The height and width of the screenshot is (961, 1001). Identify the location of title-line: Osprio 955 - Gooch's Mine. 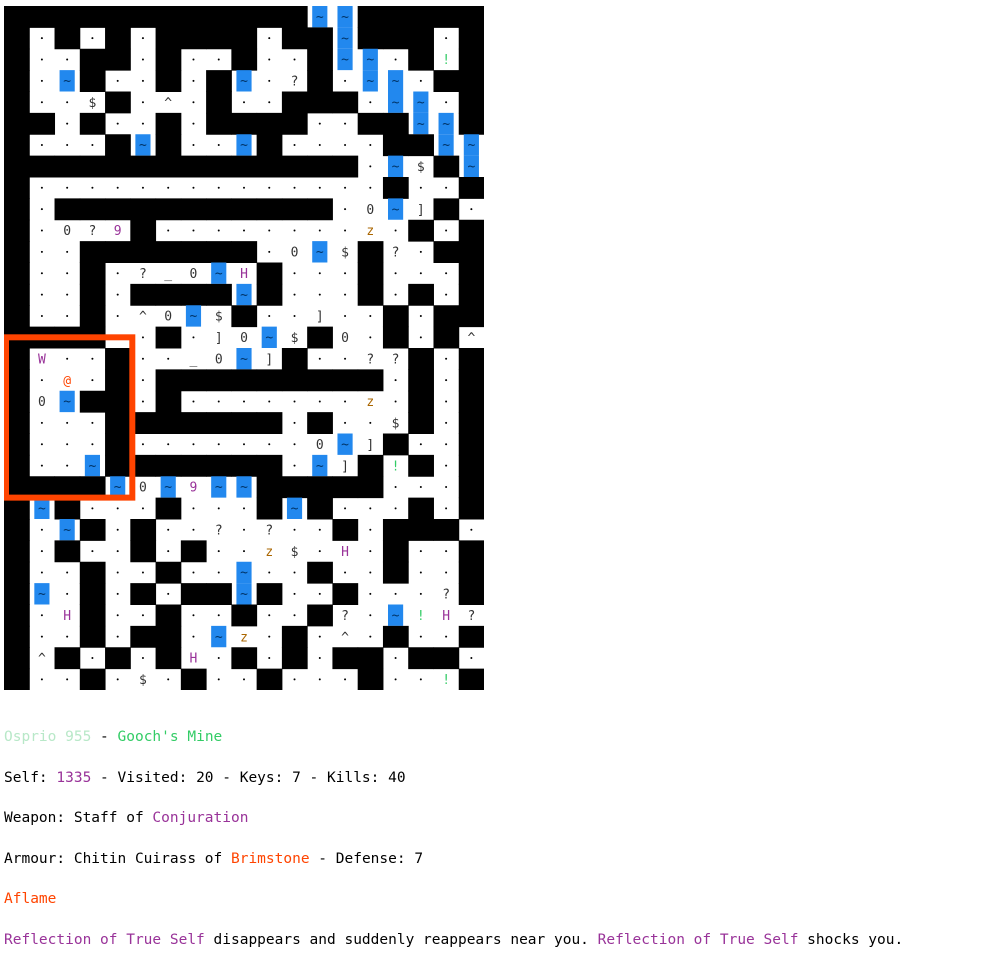
(501, 737).